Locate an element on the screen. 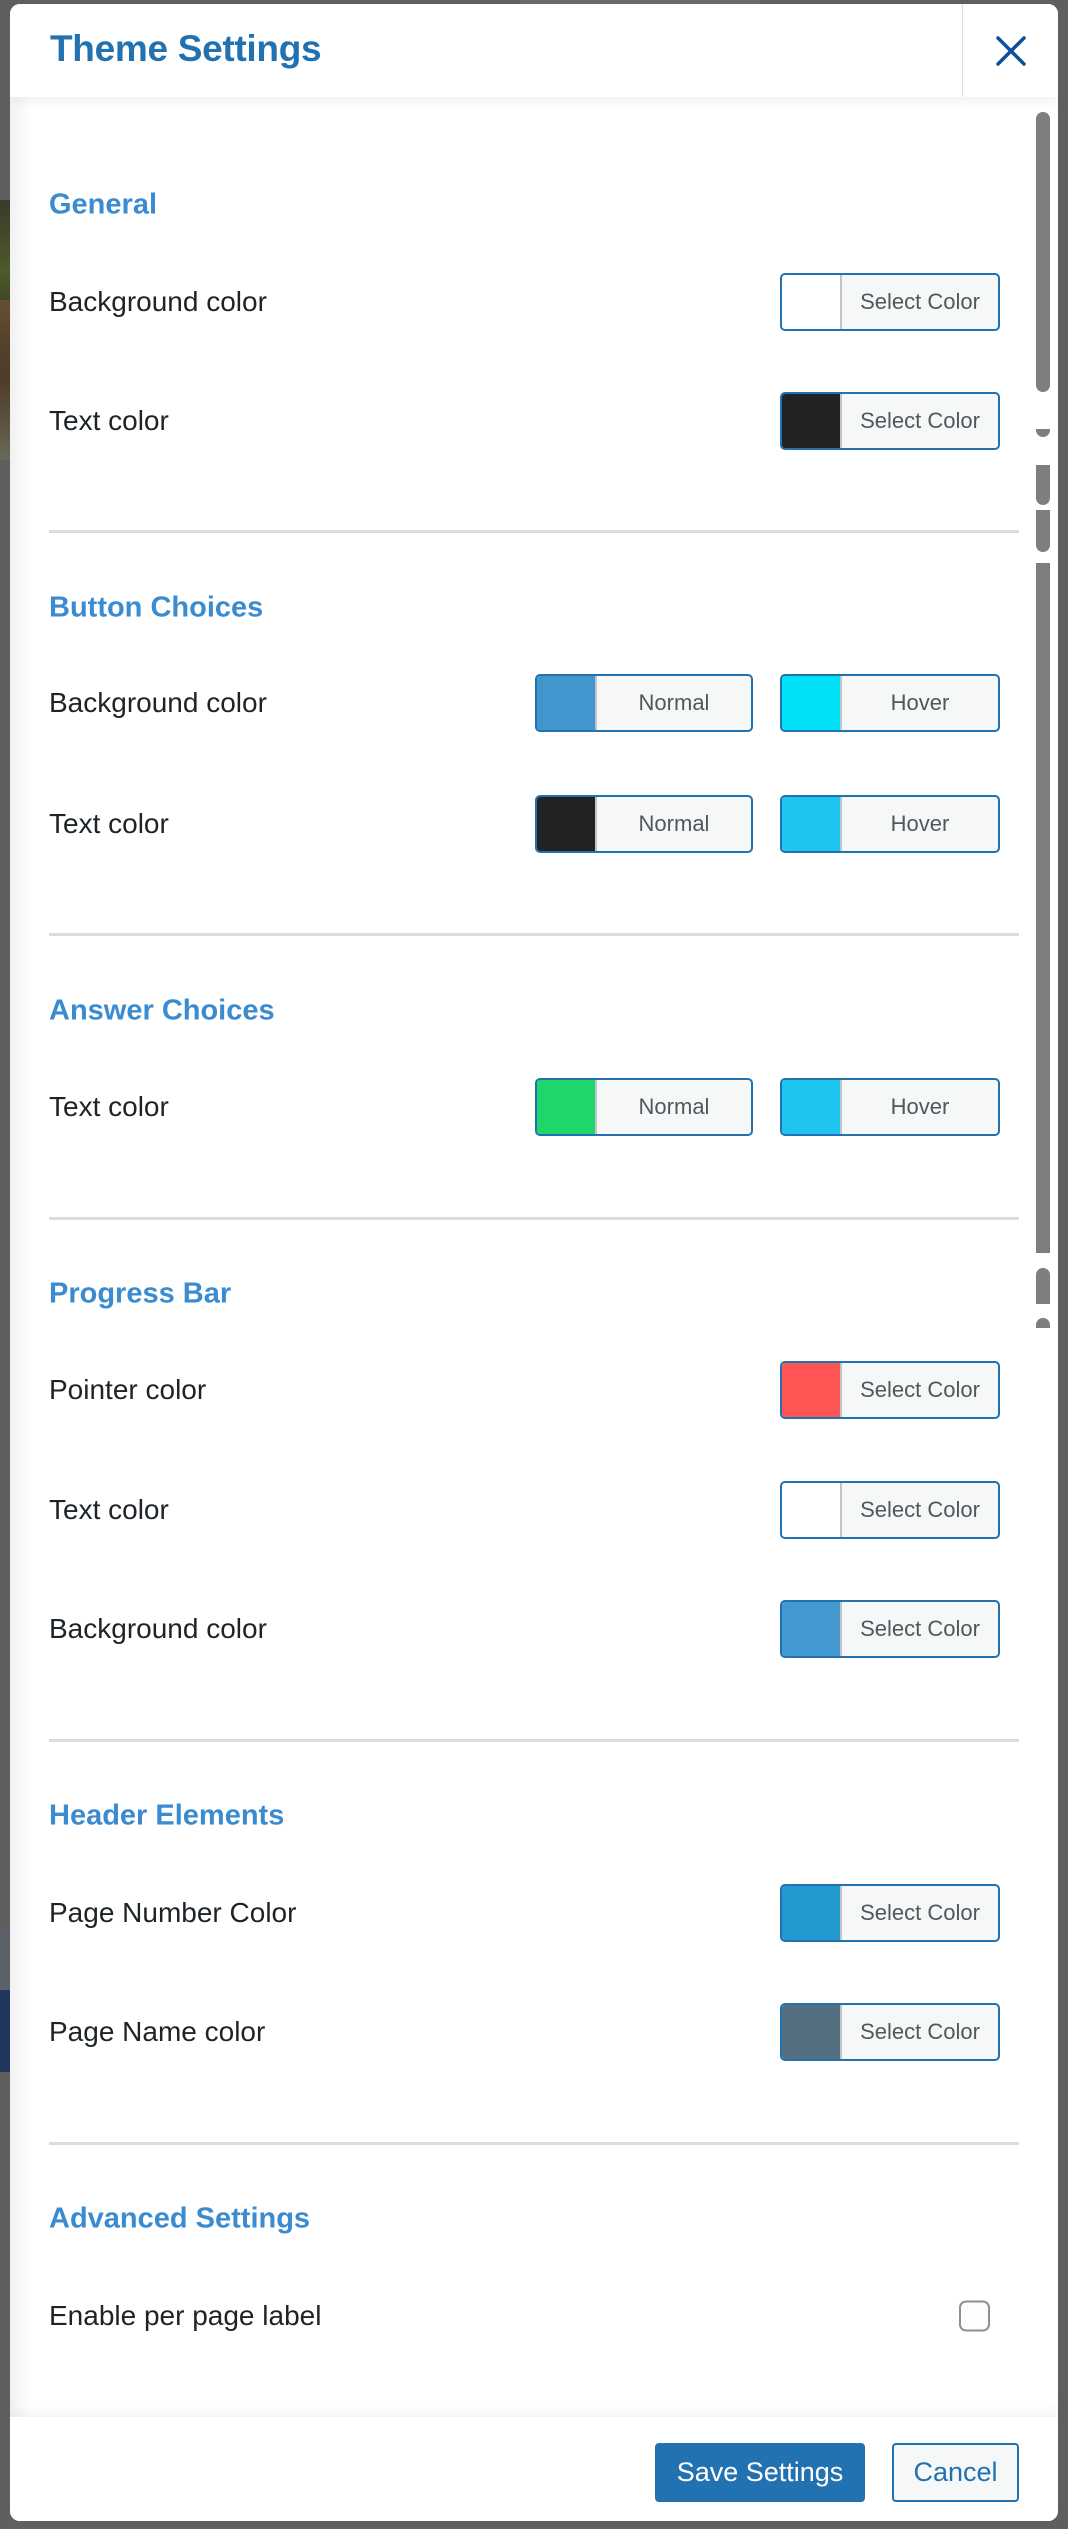 Image resolution: width=1068 pixels, height=2529 pixels. scrollbar is located at coordinates (1043, 1262).